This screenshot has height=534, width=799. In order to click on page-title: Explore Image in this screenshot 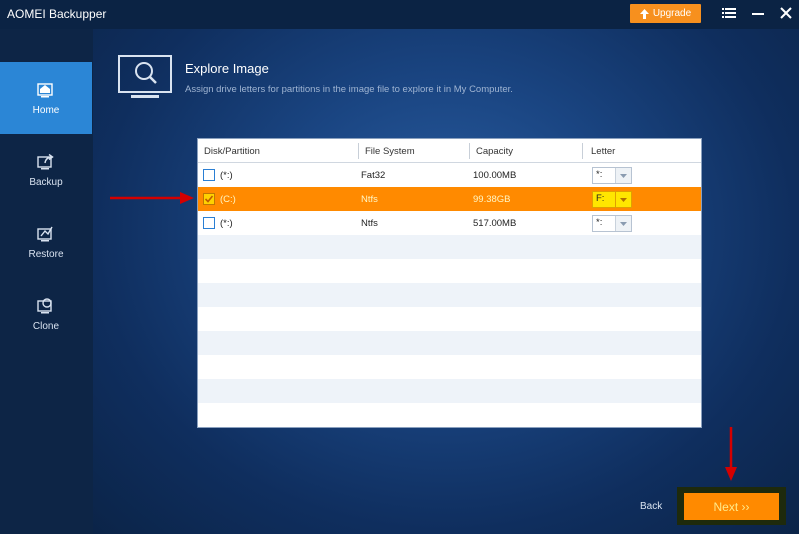, I will do `click(227, 68)`.